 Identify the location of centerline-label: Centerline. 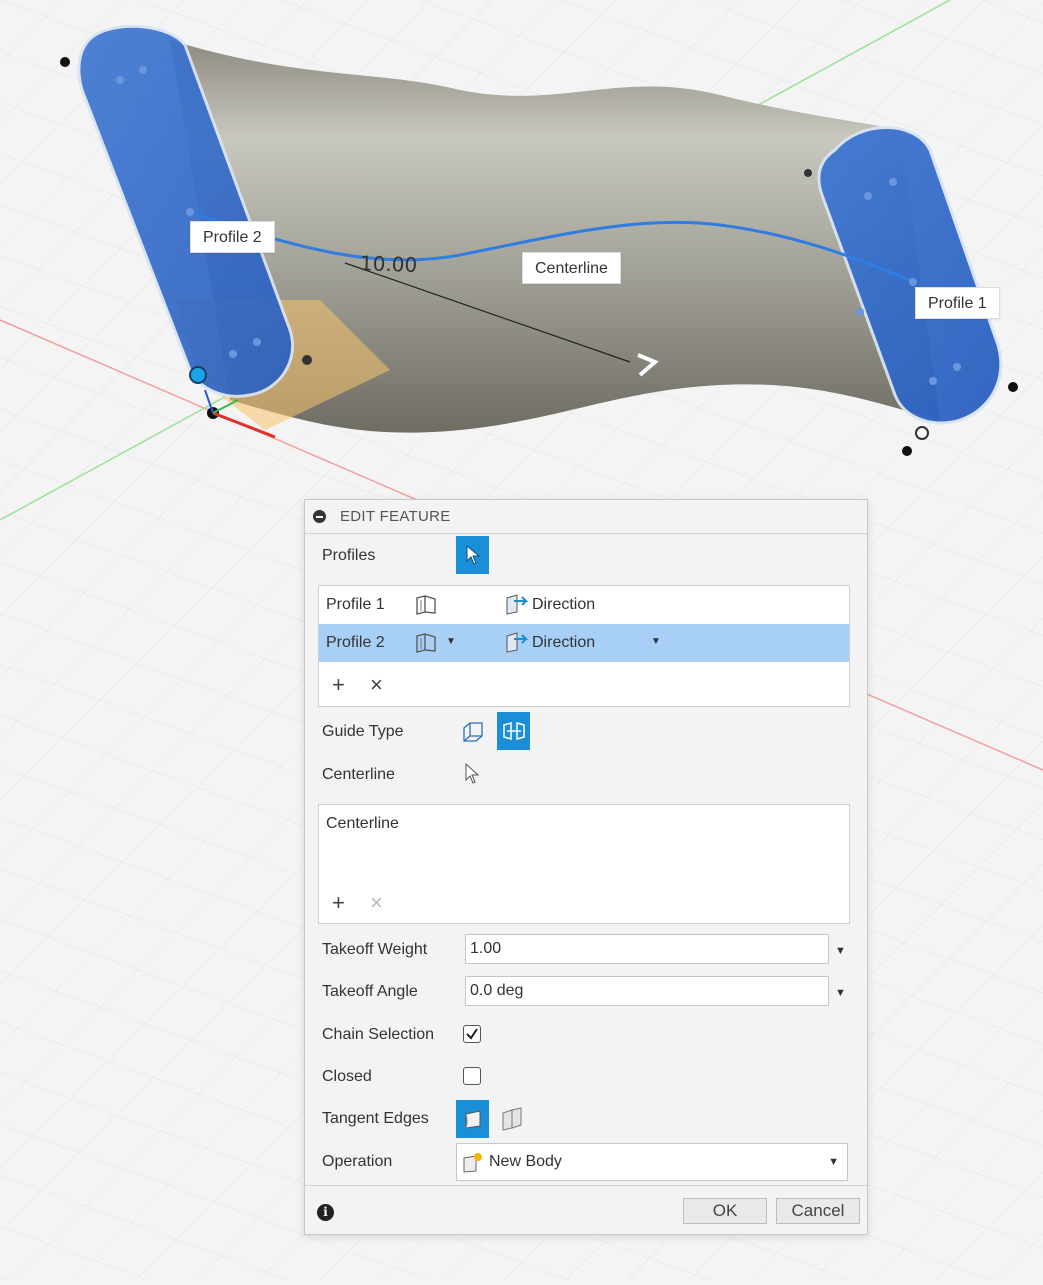
(358, 774).